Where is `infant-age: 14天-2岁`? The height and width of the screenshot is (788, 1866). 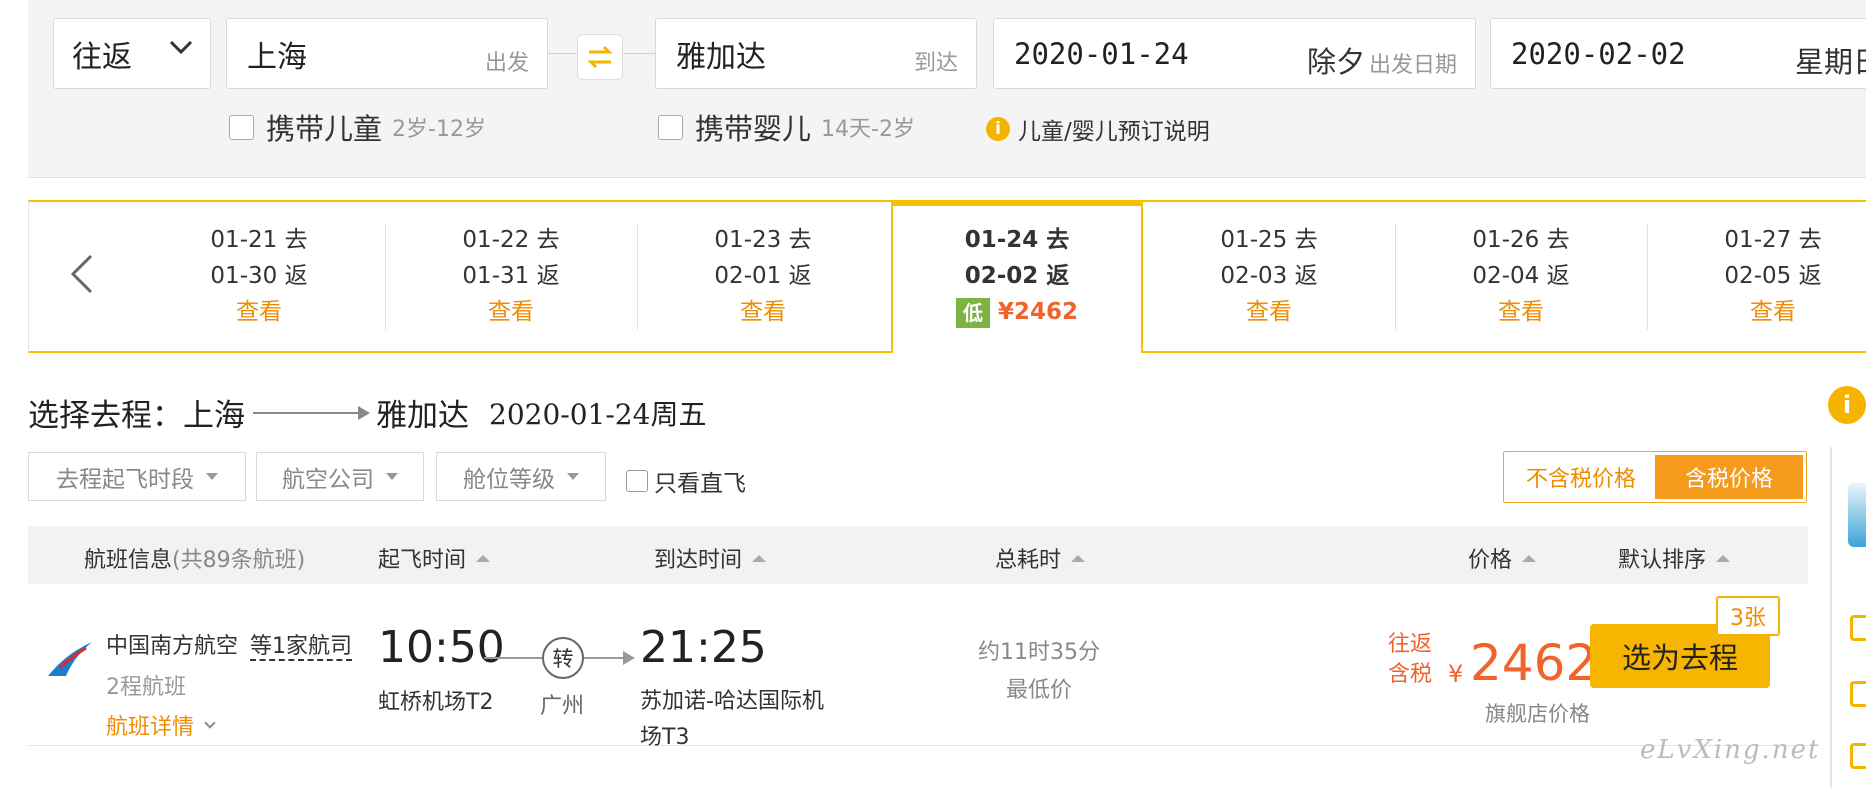 infant-age: 14天-2岁 is located at coordinates (868, 129).